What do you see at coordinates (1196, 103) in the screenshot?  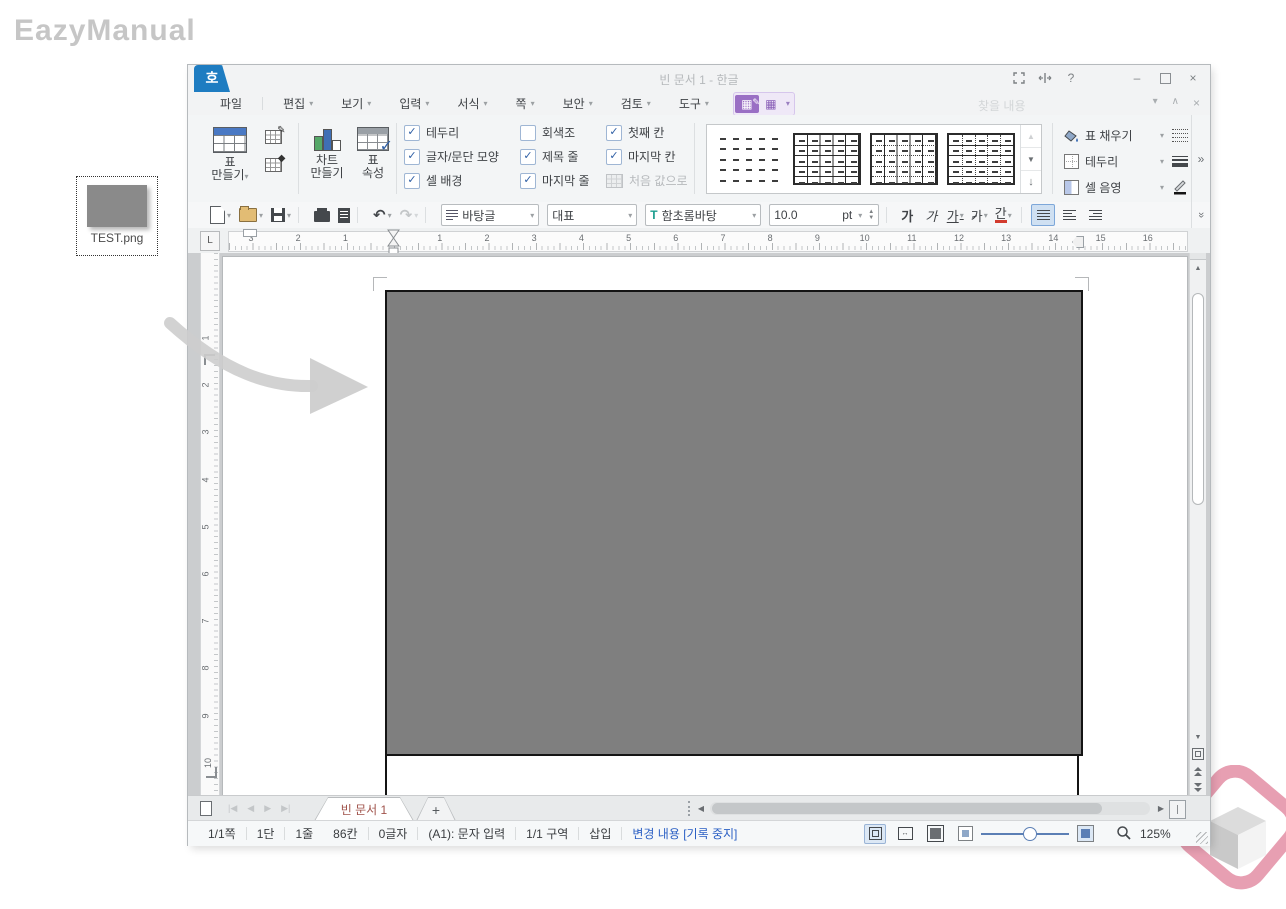 I see `doc-close-icon: ×` at bounding box center [1196, 103].